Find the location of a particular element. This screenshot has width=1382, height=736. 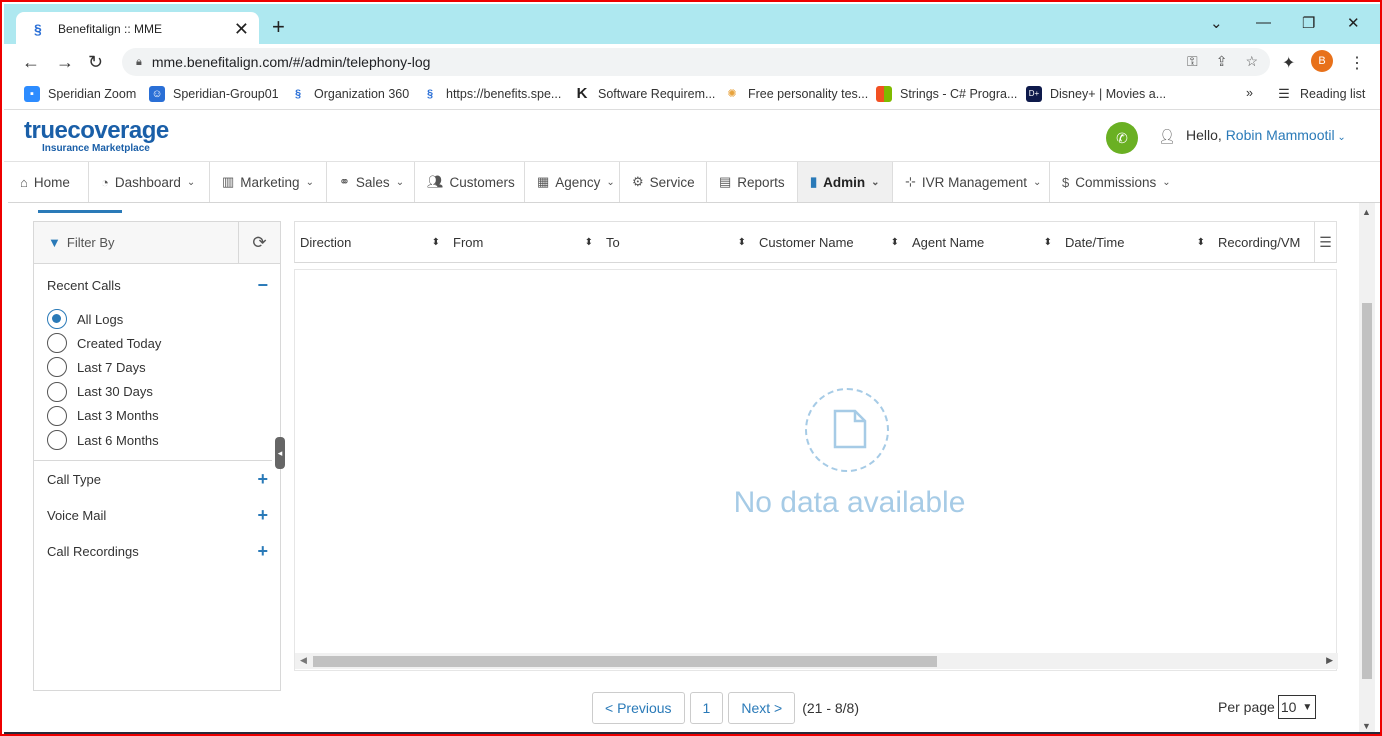

radio-last-30-days: Last 30 Days is located at coordinates (159, 392).